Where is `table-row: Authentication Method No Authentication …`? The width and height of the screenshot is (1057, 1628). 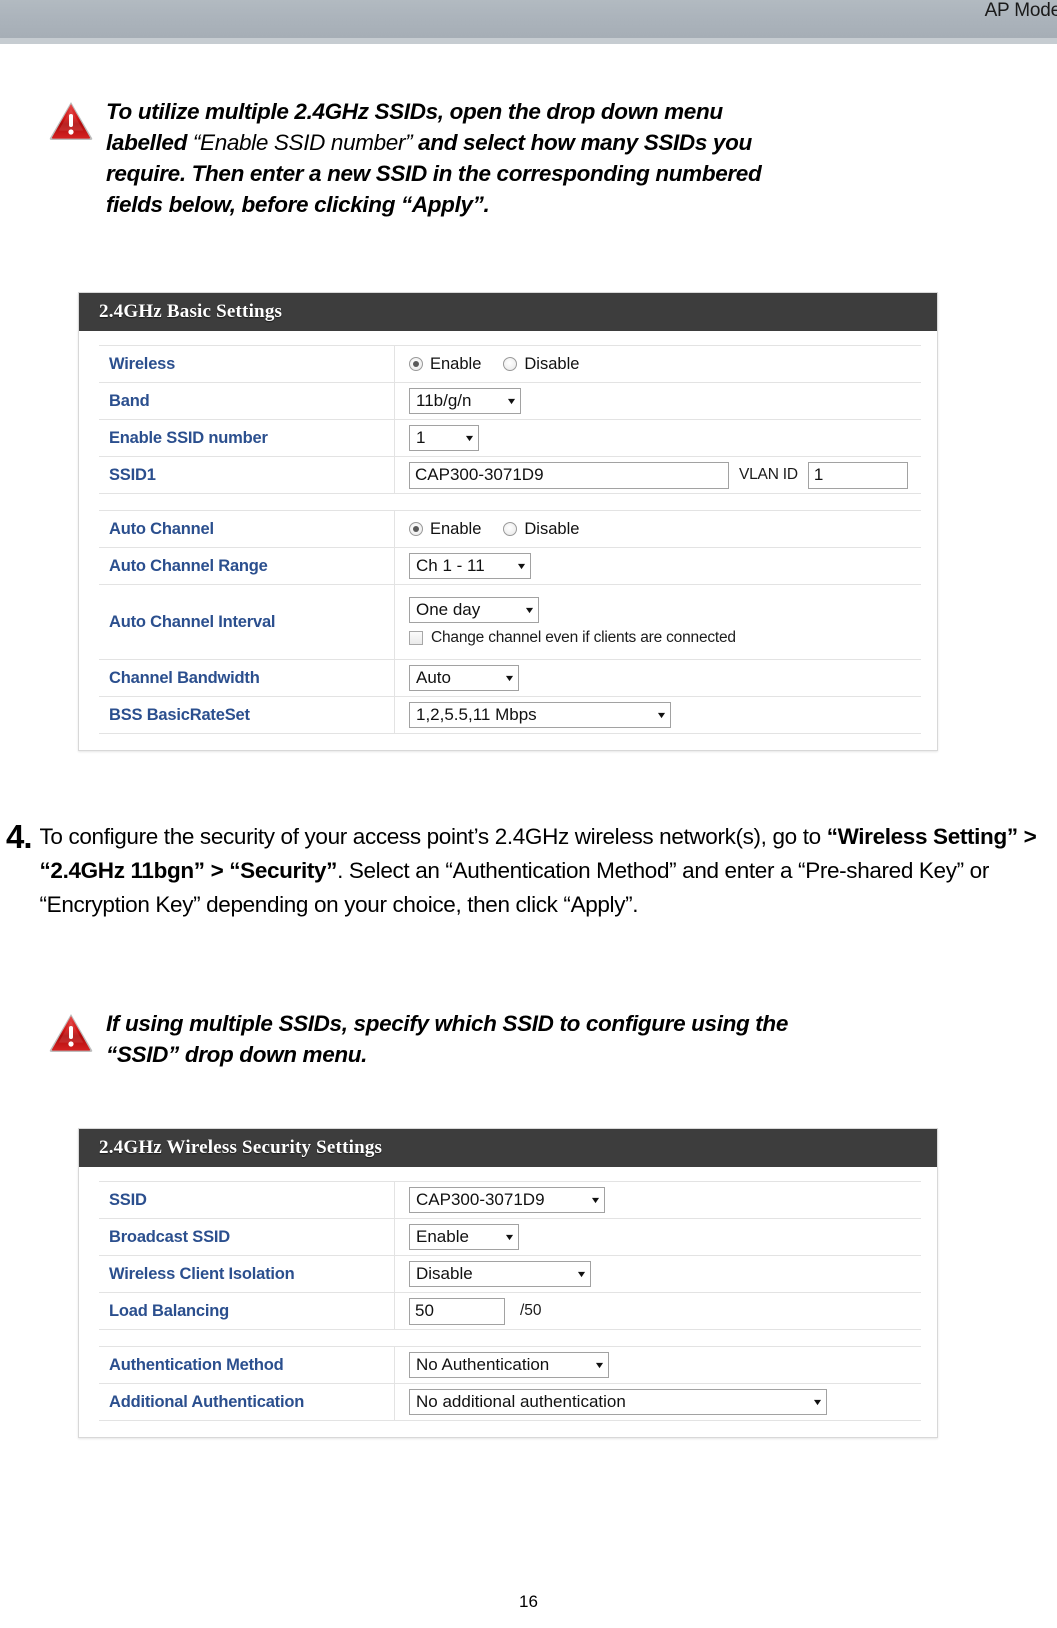
table-row: Authentication Method No Authentication … is located at coordinates (510, 1365).